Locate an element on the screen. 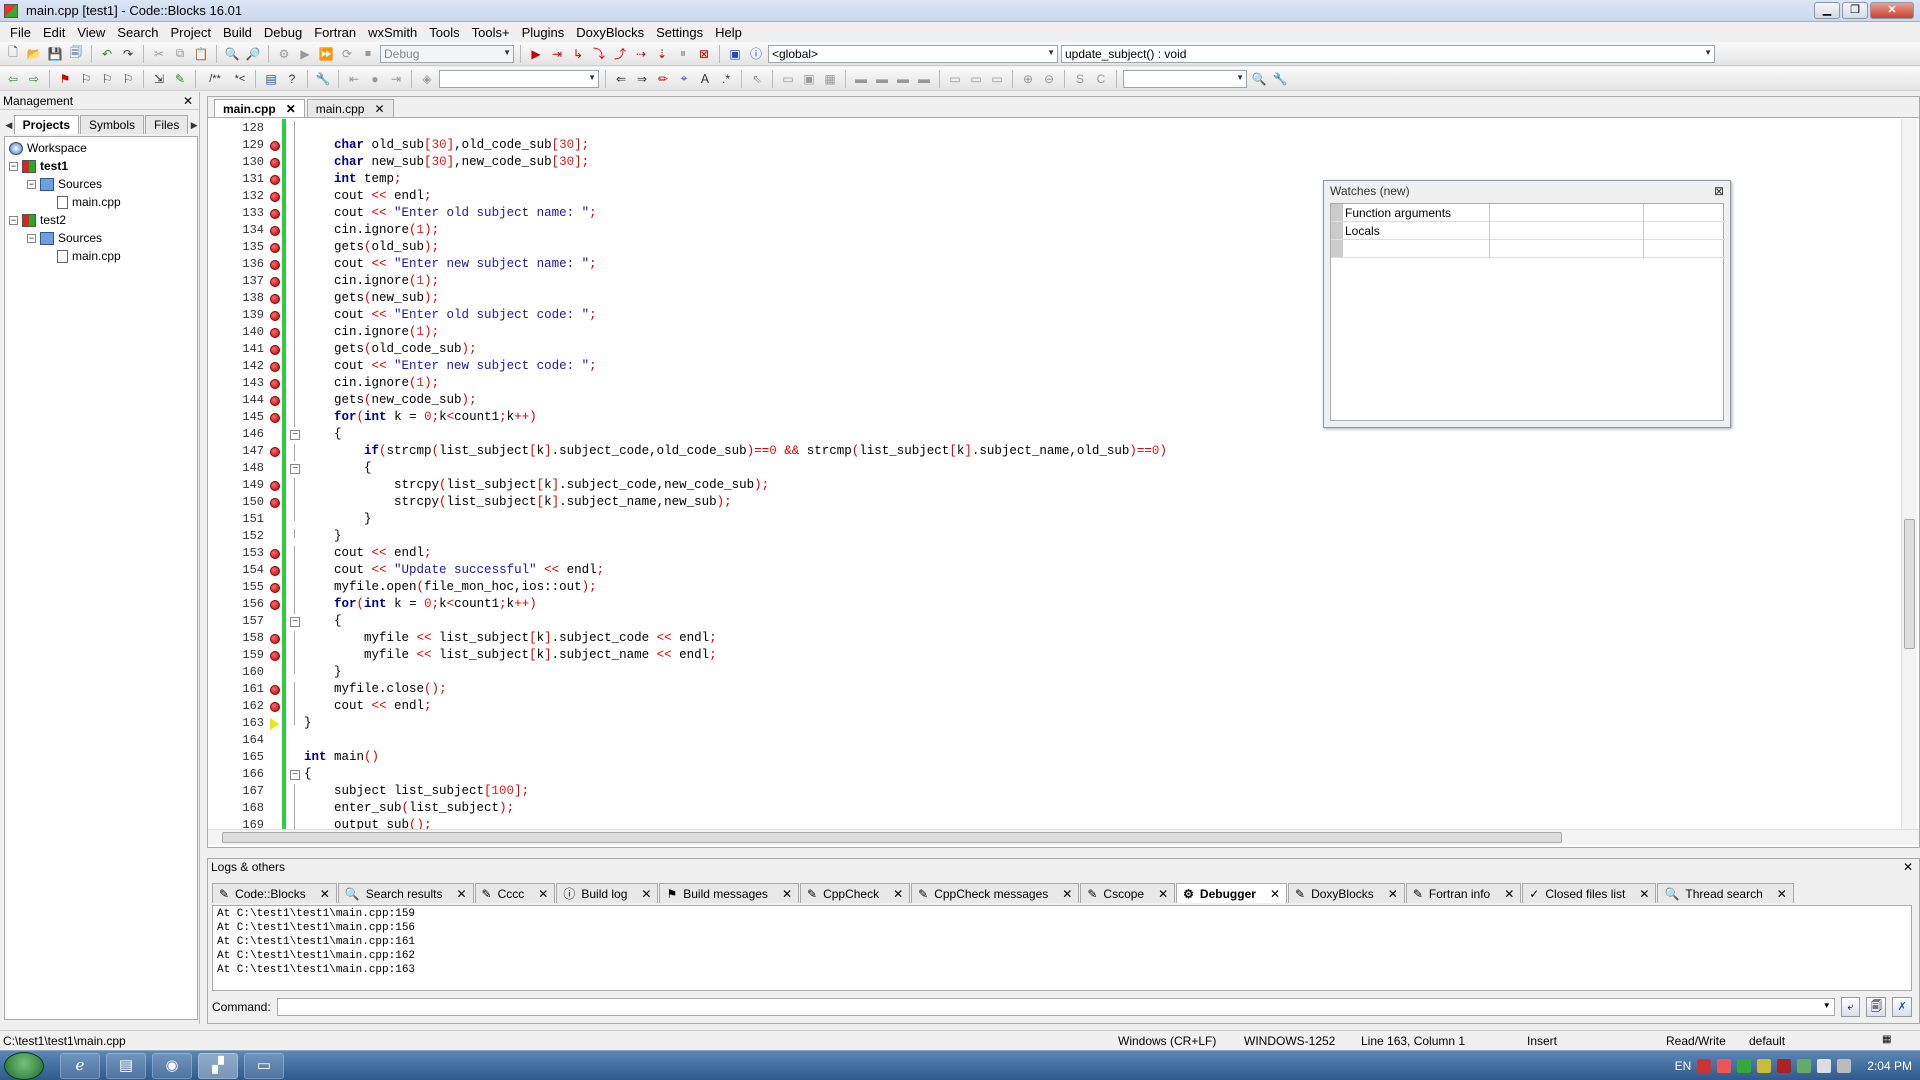 Image resolution: width=1920 pixels, height=1080 pixels. command-send-icon: ⤶ is located at coordinates (1850, 1007).